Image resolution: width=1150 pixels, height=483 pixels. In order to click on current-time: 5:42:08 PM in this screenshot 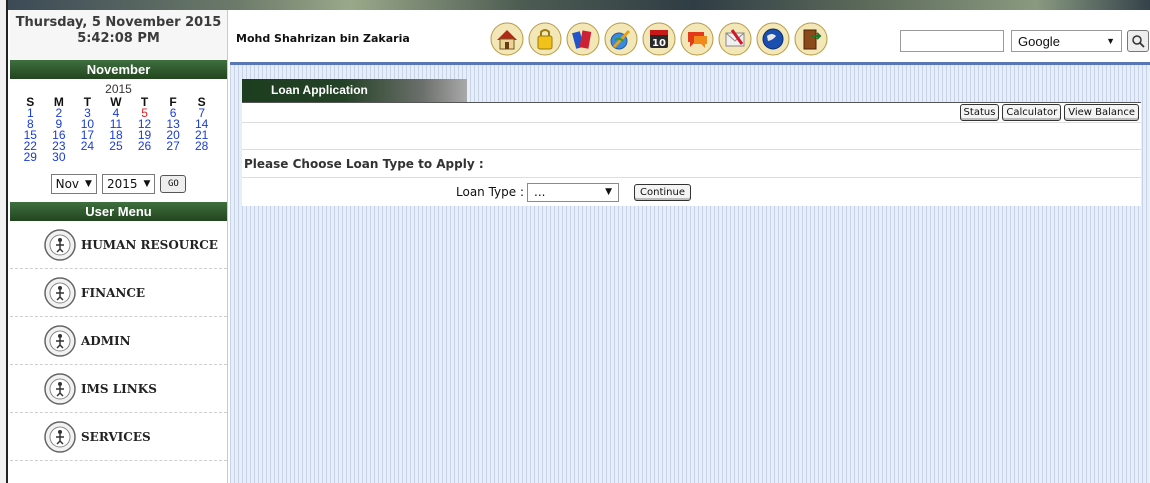, I will do `click(118, 38)`.